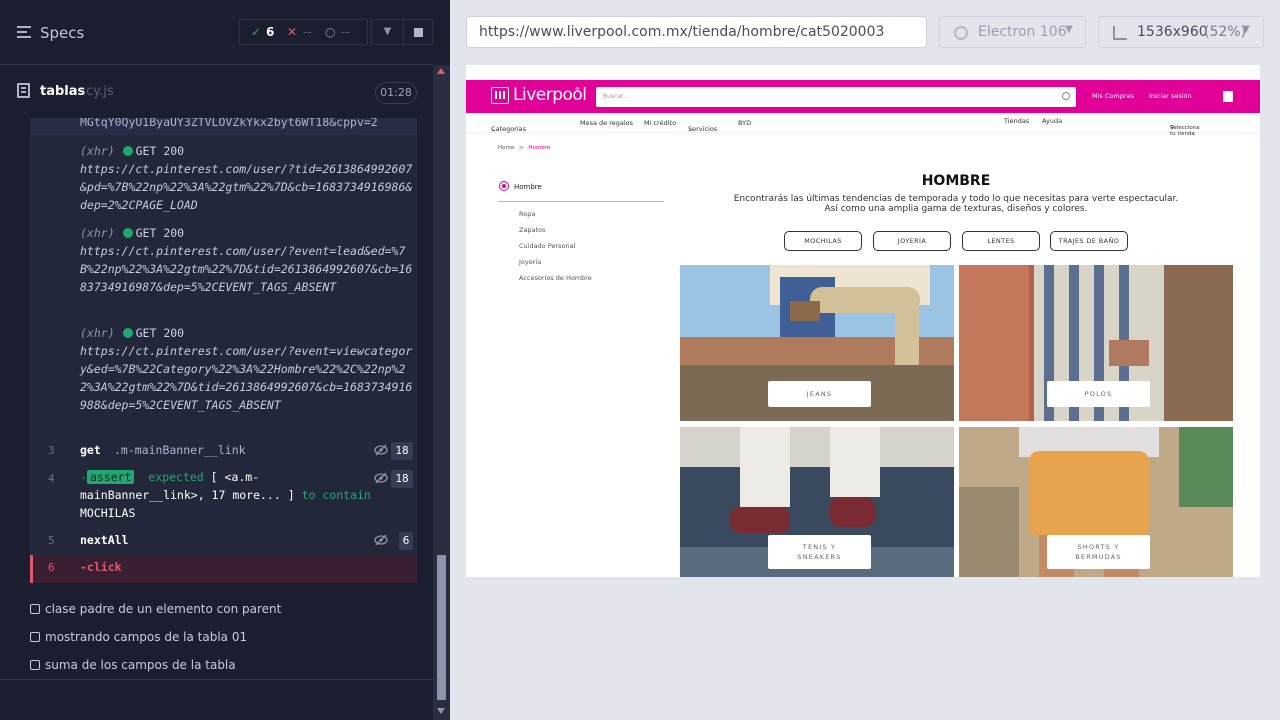 This screenshot has height=720, width=1280. What do you see at coordinates (817, 343) in the screenshot?
I see `category-tile-jeans: JEANS` at bounding box center [817, 343].